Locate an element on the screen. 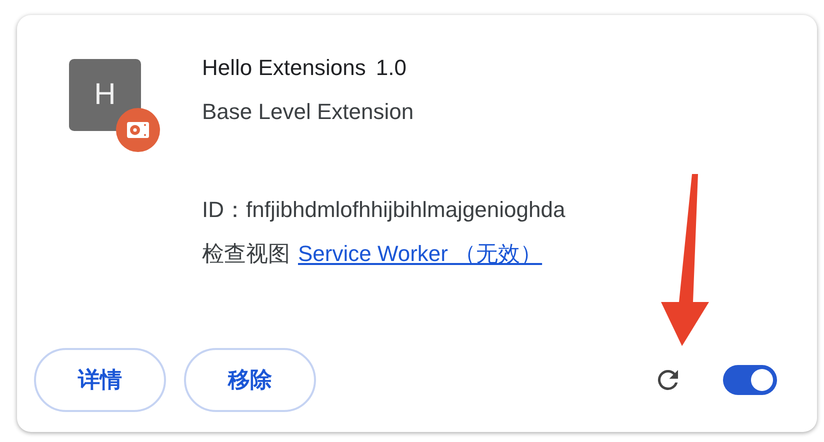 This screenshot has height=442, width=824. icon-letter: H is located at coordinates (105, 95).